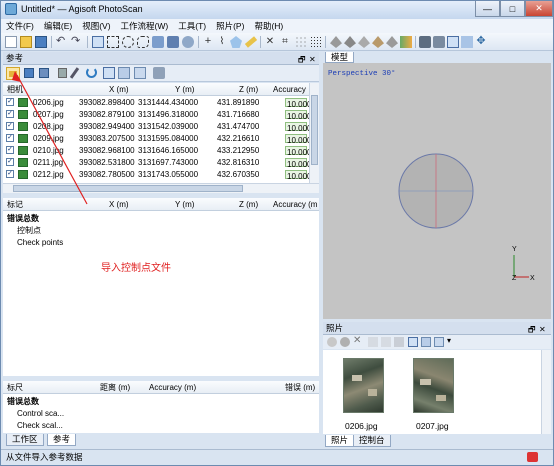 This screenshot has width=554, height=466. I want to click on column-header-error: 错误 (m), so click(300, 387).